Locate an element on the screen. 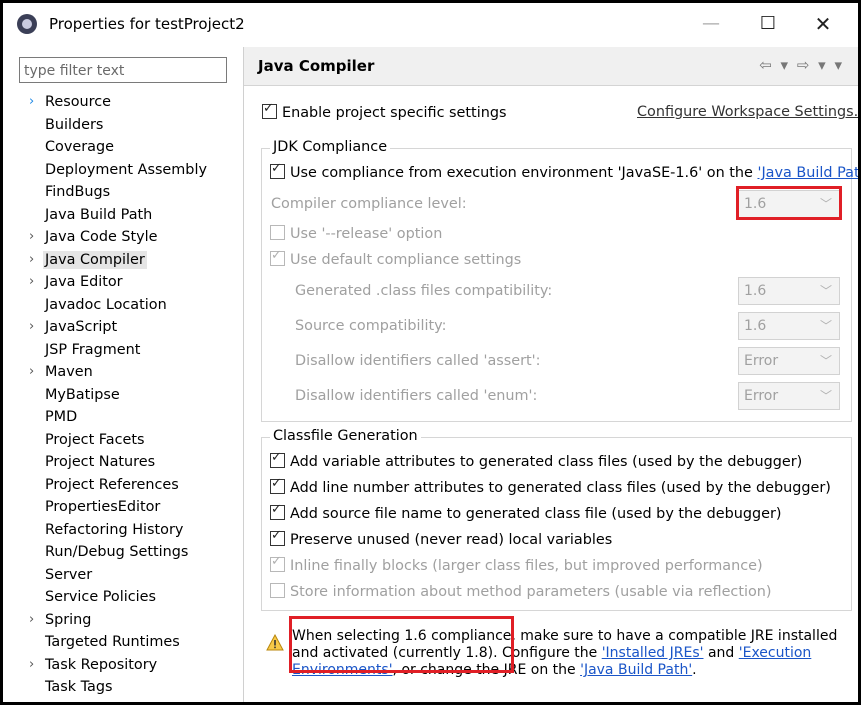 This screenshot has height=705, width=861. installed-jres-link: 'Installed JREs' is located at coordinates (653, 653).